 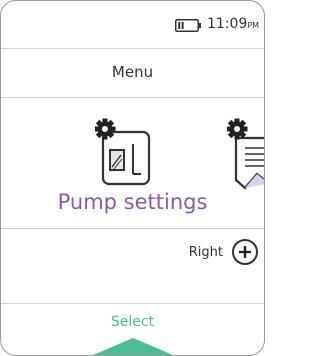 I want to click on settings-document-icon, so click(x=245, y=154).